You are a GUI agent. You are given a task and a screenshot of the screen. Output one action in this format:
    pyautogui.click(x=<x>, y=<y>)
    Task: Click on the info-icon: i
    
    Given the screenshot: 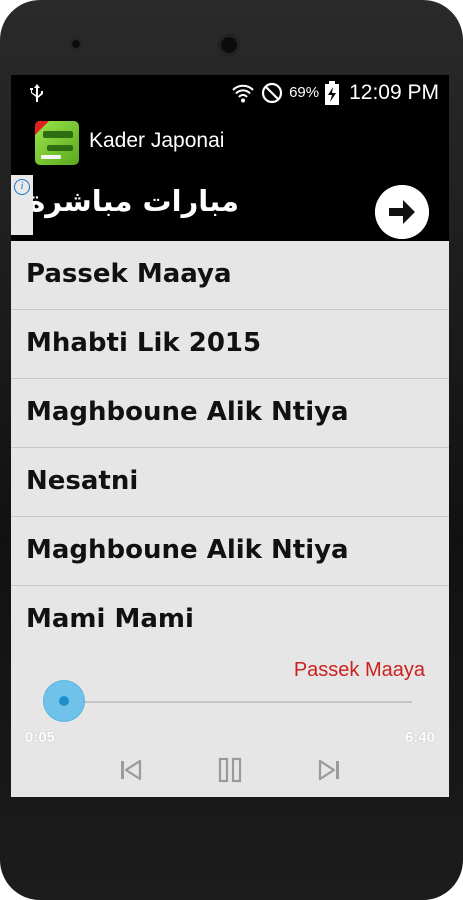 What is the action you would take?
    pyautogui.click(x=22, y=187)
    